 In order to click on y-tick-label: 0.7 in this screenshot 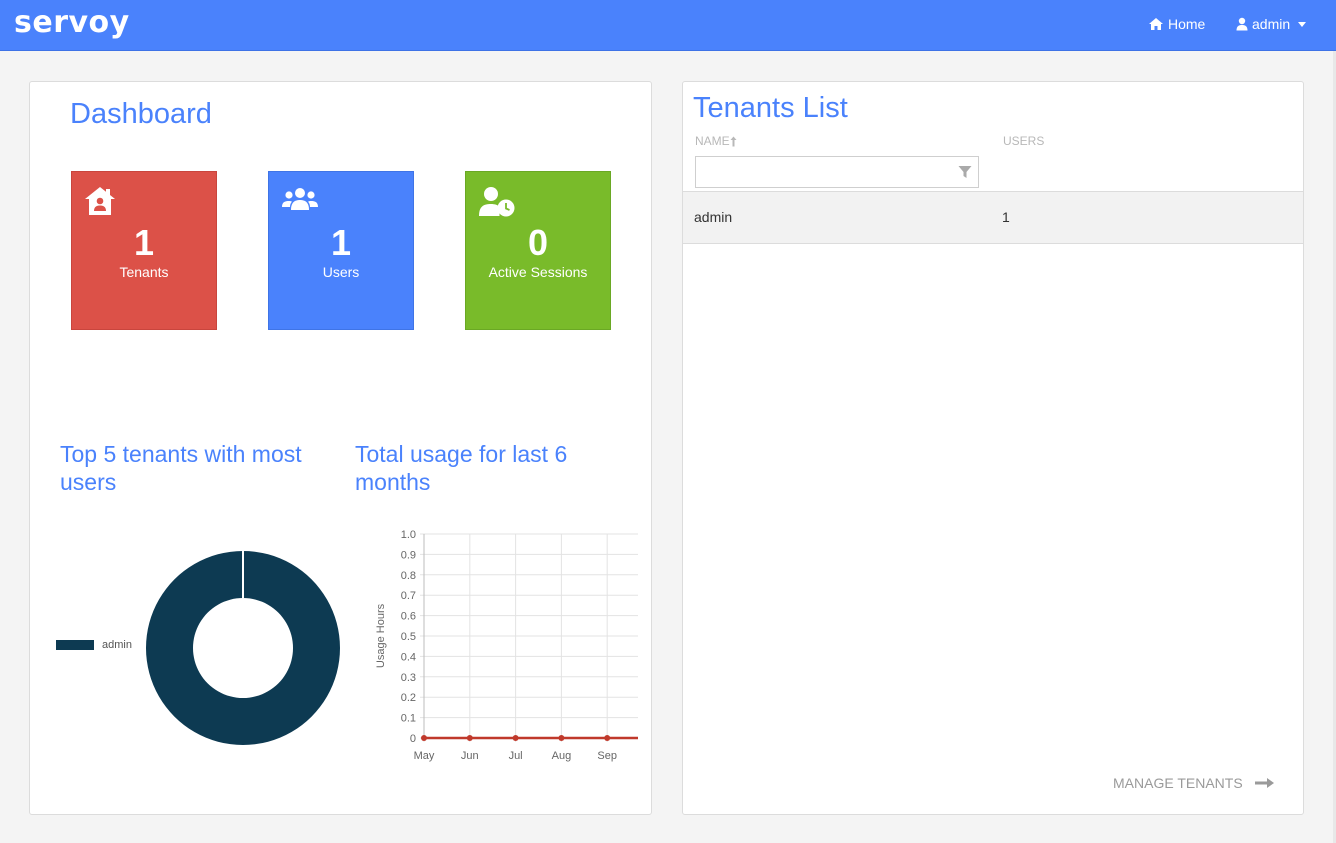, I will do `click(408, 596)`.